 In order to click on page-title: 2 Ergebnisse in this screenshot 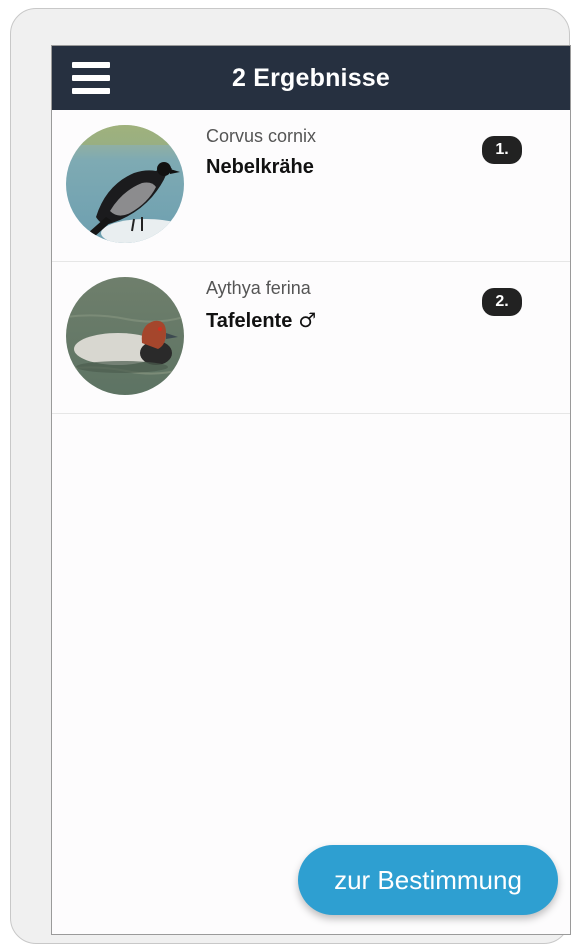, I will do `click(311, 78)`.